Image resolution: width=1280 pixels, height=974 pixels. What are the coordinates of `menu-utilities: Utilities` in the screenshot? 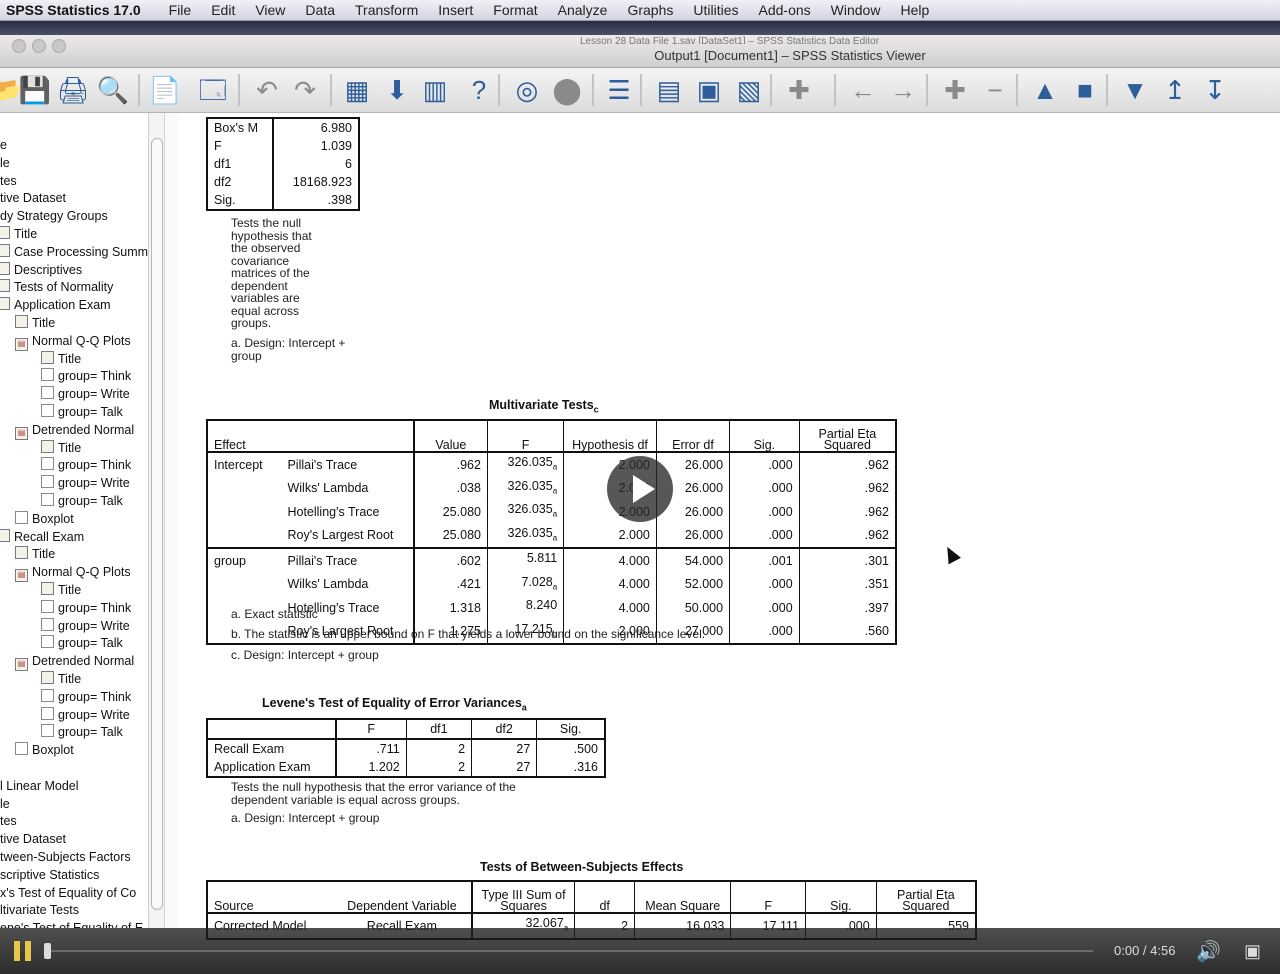 It's located at (715, 10).